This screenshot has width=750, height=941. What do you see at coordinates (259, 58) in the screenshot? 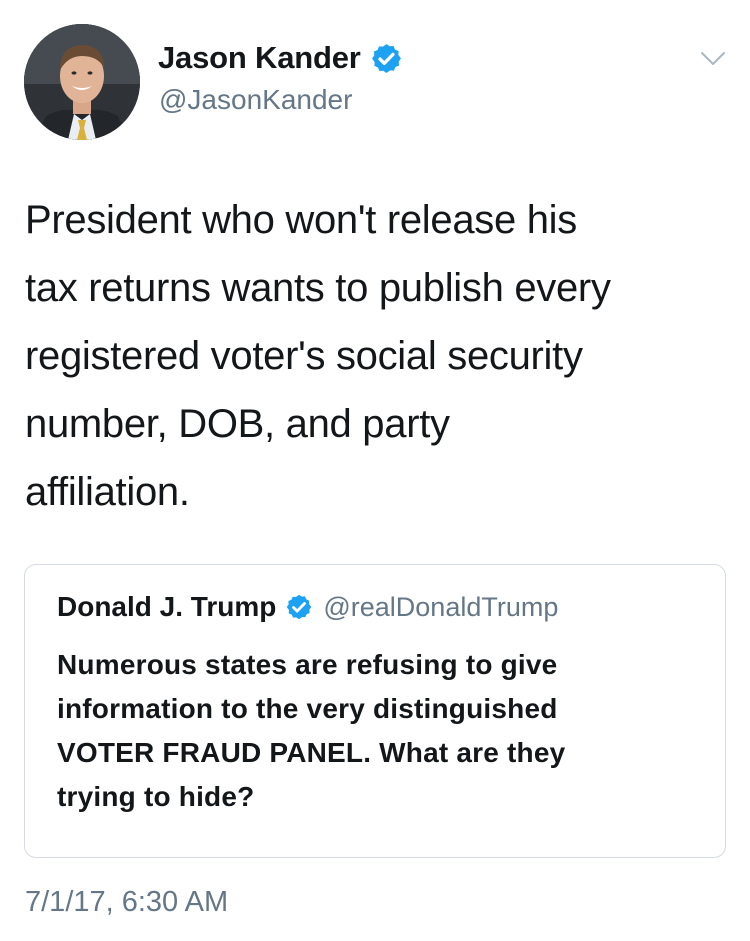
I see `author-display-name: Jason Kander` at bounding box center [259, 58].